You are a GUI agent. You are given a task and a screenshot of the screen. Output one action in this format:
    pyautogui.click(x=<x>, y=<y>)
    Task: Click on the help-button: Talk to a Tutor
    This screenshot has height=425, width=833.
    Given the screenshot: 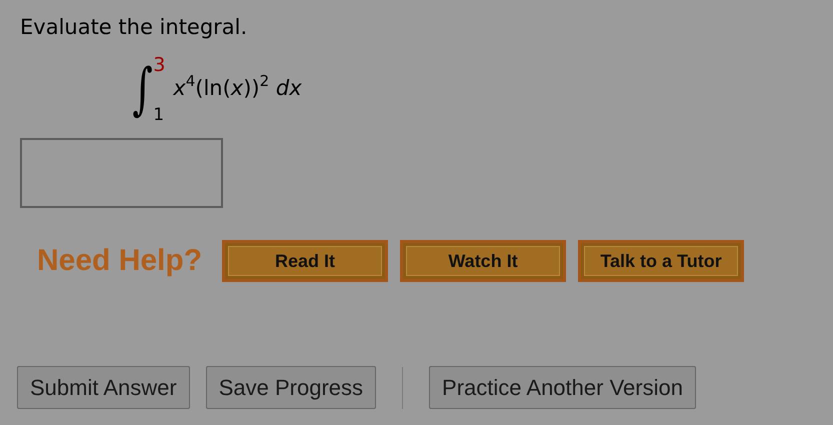 What is the action you would take?
    pyautogui.click(x=661, y=261)
    